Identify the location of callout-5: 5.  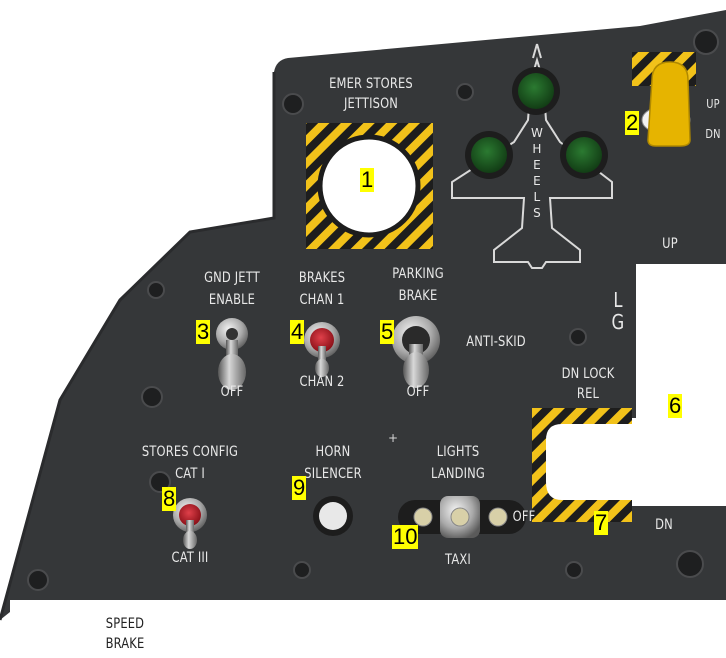
(387, 331).